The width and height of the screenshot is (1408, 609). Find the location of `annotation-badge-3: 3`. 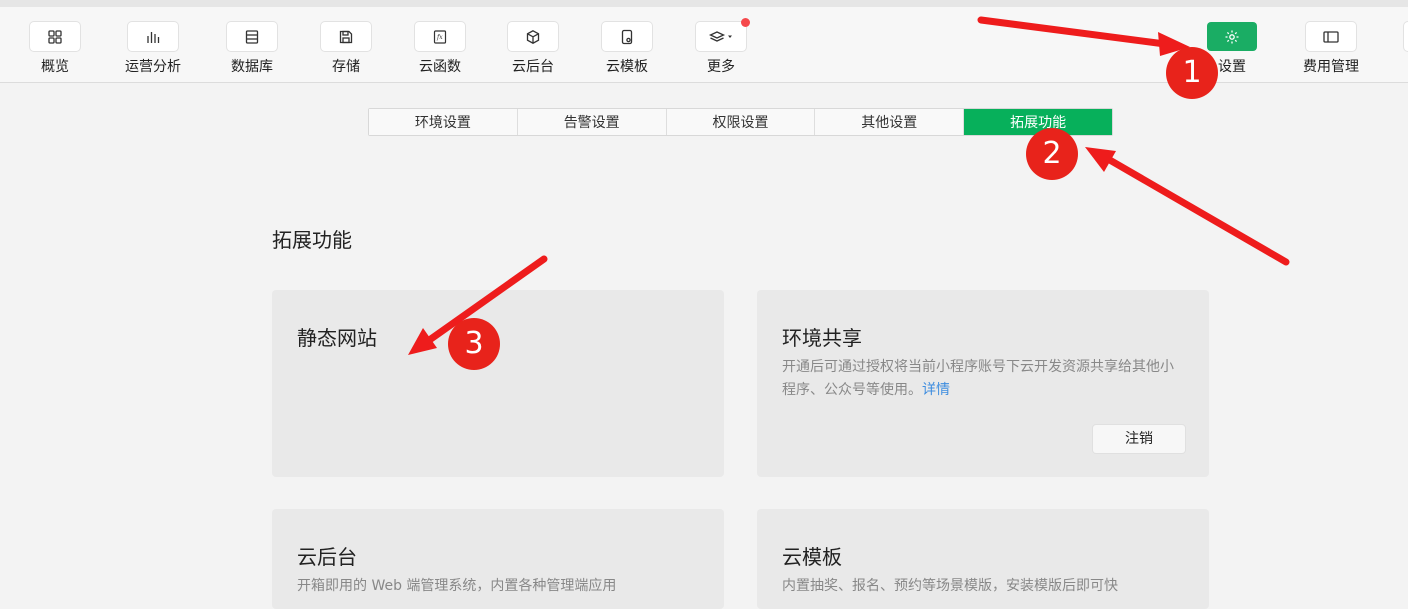

annotation-badge-3: 3 is located at coordinates (474, 344).